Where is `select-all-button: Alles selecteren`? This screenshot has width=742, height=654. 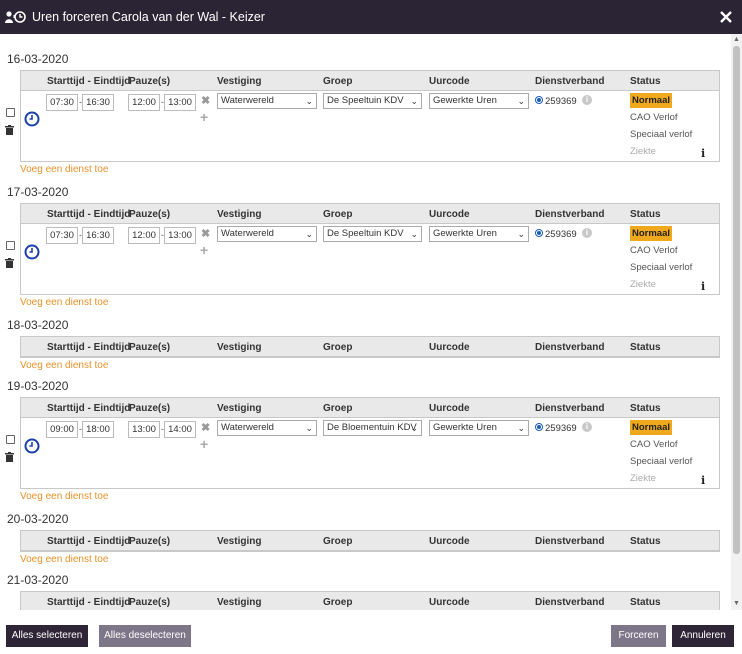
select-all-button: Alles selecteren is located at coordinates (47, 636).